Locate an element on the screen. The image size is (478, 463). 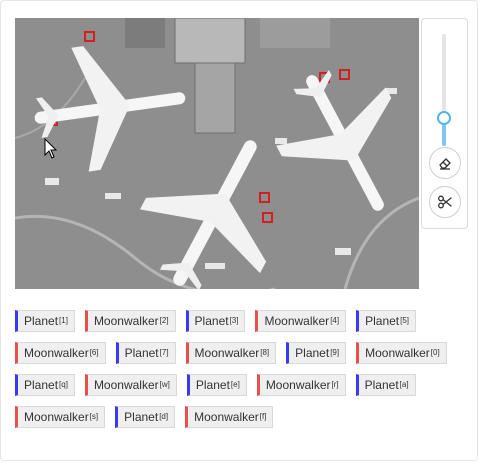
tag-hotkey: [8] is located at coordinates (265, 352).